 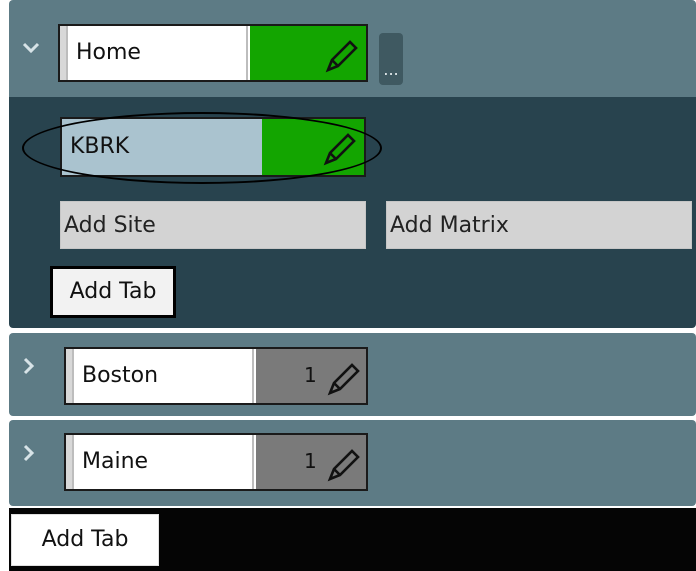 I want to click on group-header-maine: Maine 1, so click(x=352, y=463).